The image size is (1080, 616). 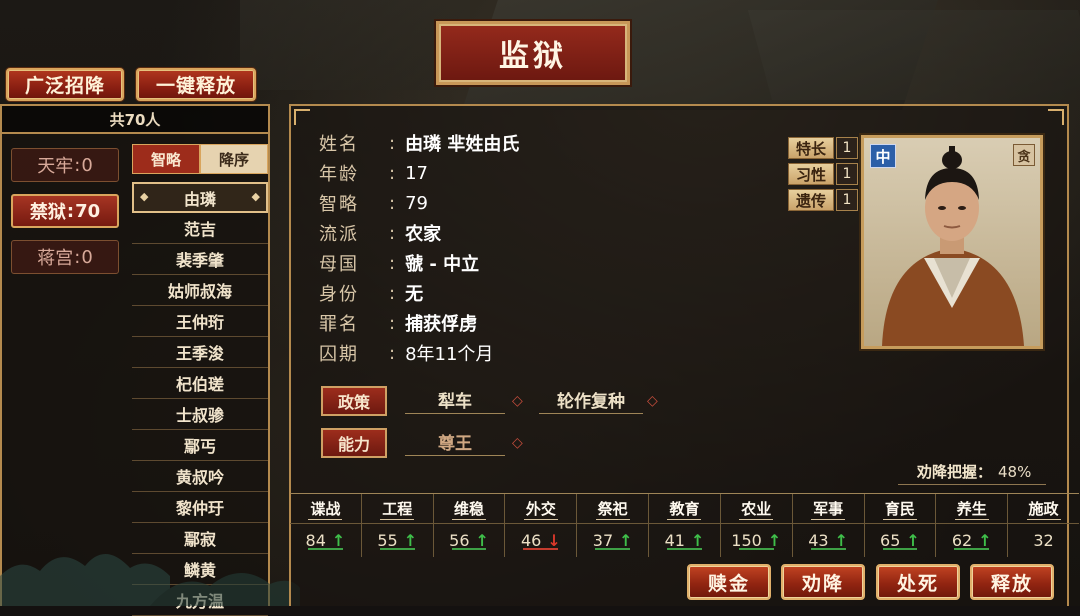 I want to click on sort-field-button: 智略, so click(x=166, y=159).